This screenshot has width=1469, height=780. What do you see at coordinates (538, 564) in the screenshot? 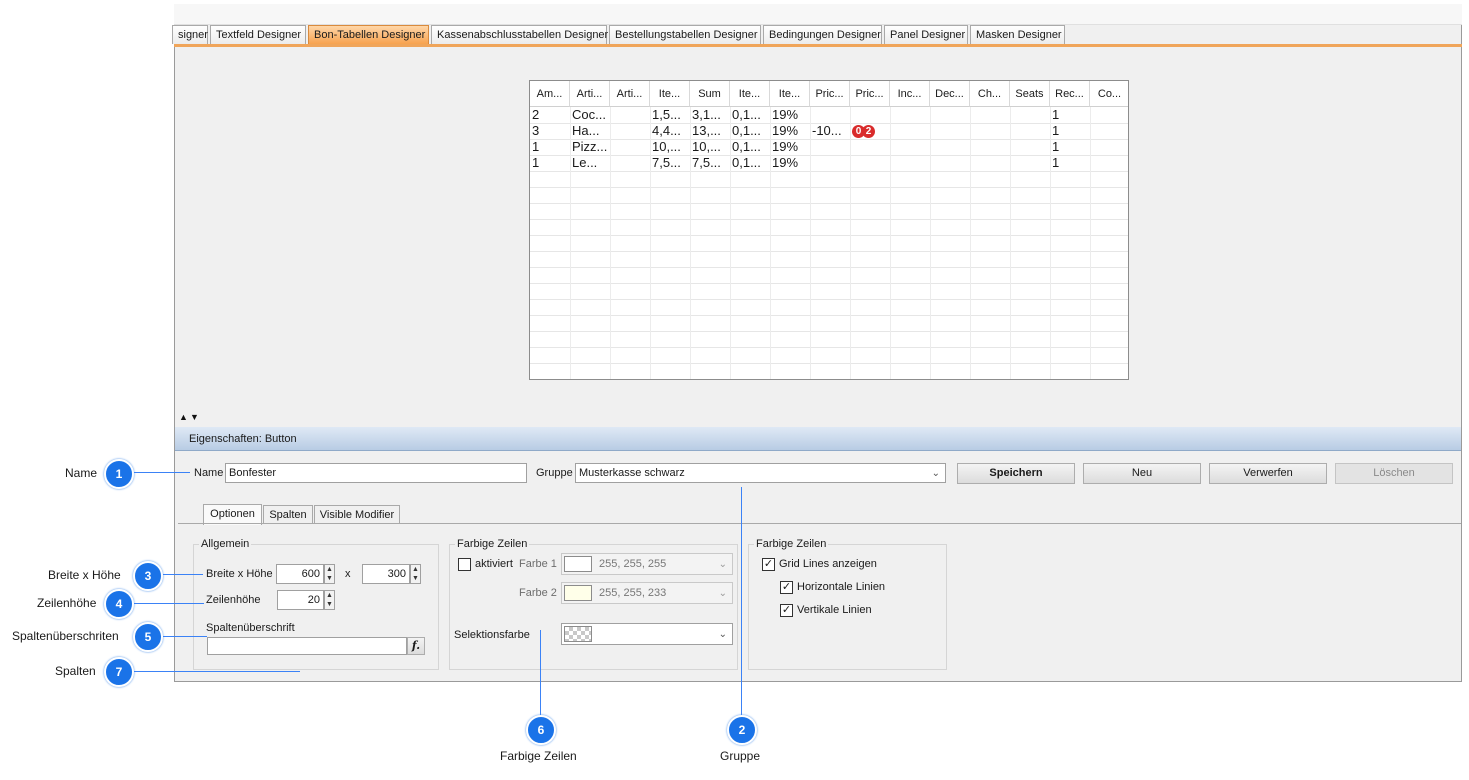
I see `color1-label: Farbe 1` at bounding box center [538, 564].